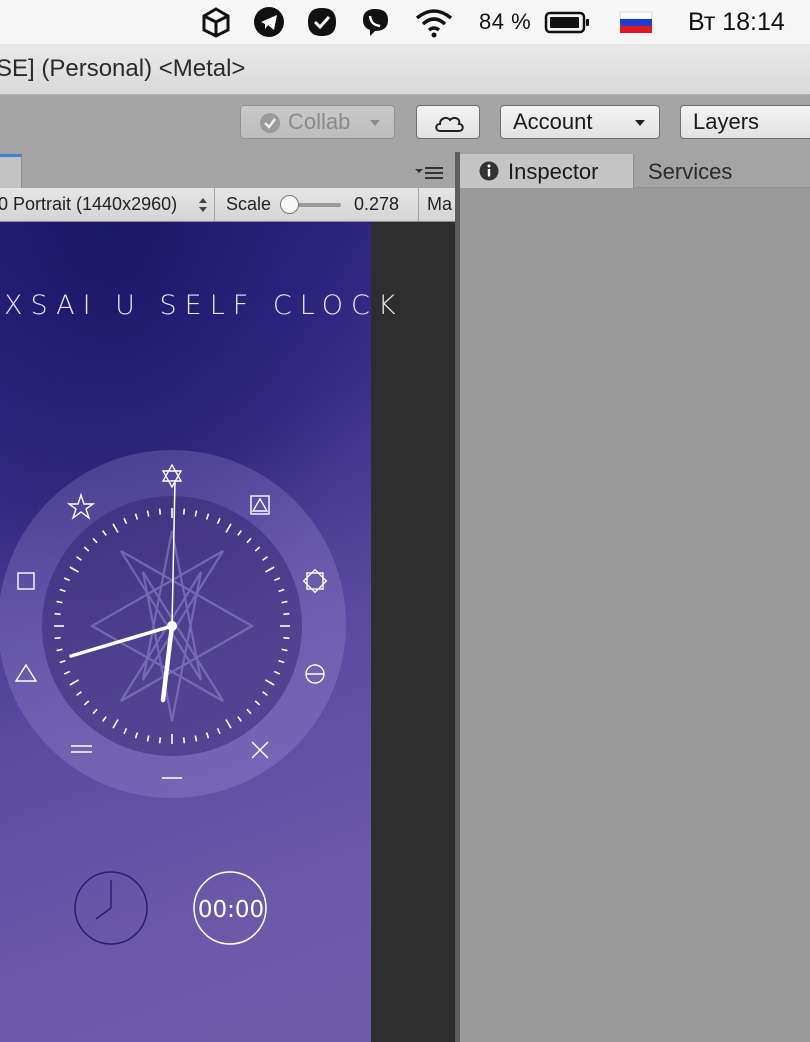 Image resolution: width=810 pixels, height=1042 pixels. I want to click on window-title: SE] (Personal) <Metal>, so click(123, 68).